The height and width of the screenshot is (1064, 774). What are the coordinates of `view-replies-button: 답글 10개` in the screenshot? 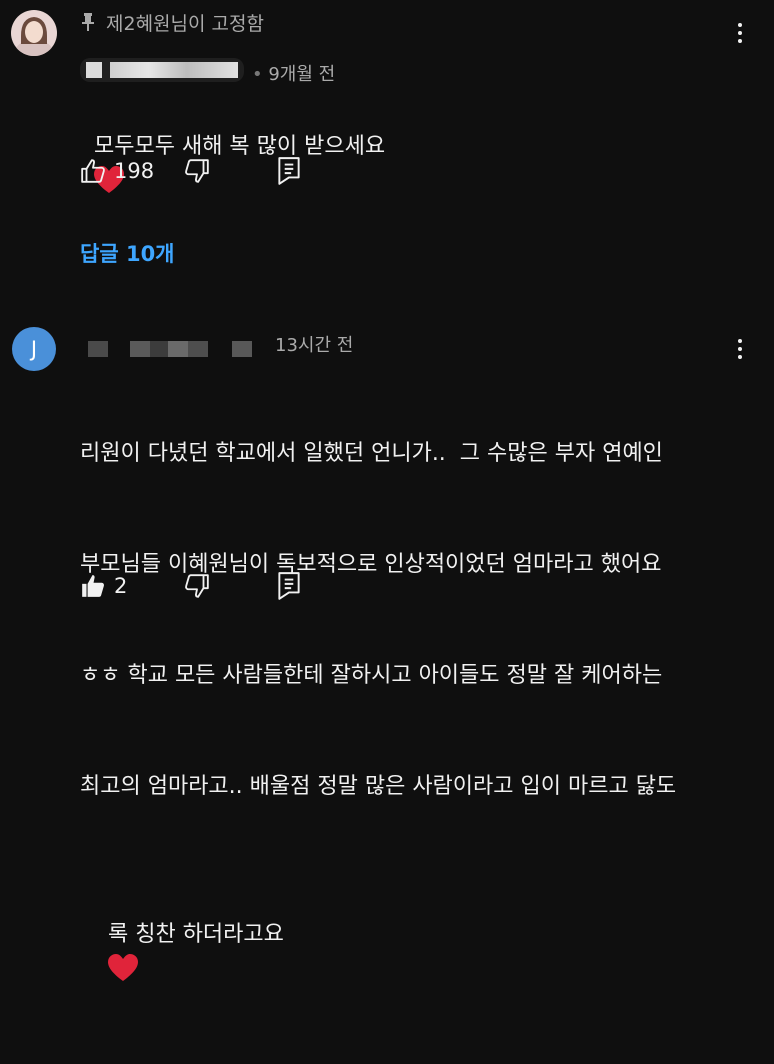 It's located at (127, 253).